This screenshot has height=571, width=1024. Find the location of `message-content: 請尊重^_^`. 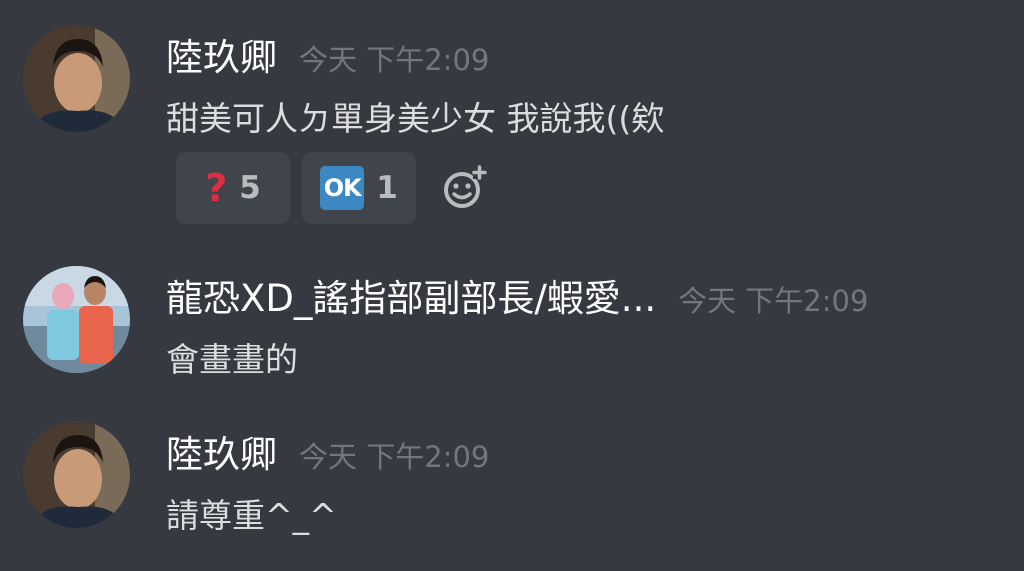

message-content: 請尊重^_^ is located at coordinates (251, 515).